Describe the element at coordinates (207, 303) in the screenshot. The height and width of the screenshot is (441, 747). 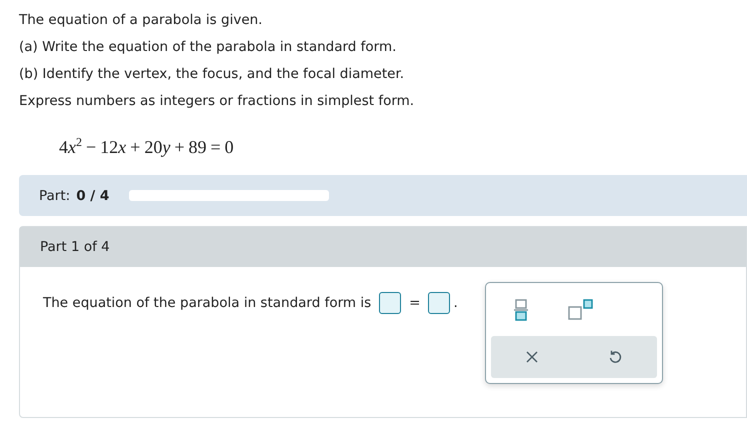
I see `question-text: The equation of the parabola in standard form is` at that location.